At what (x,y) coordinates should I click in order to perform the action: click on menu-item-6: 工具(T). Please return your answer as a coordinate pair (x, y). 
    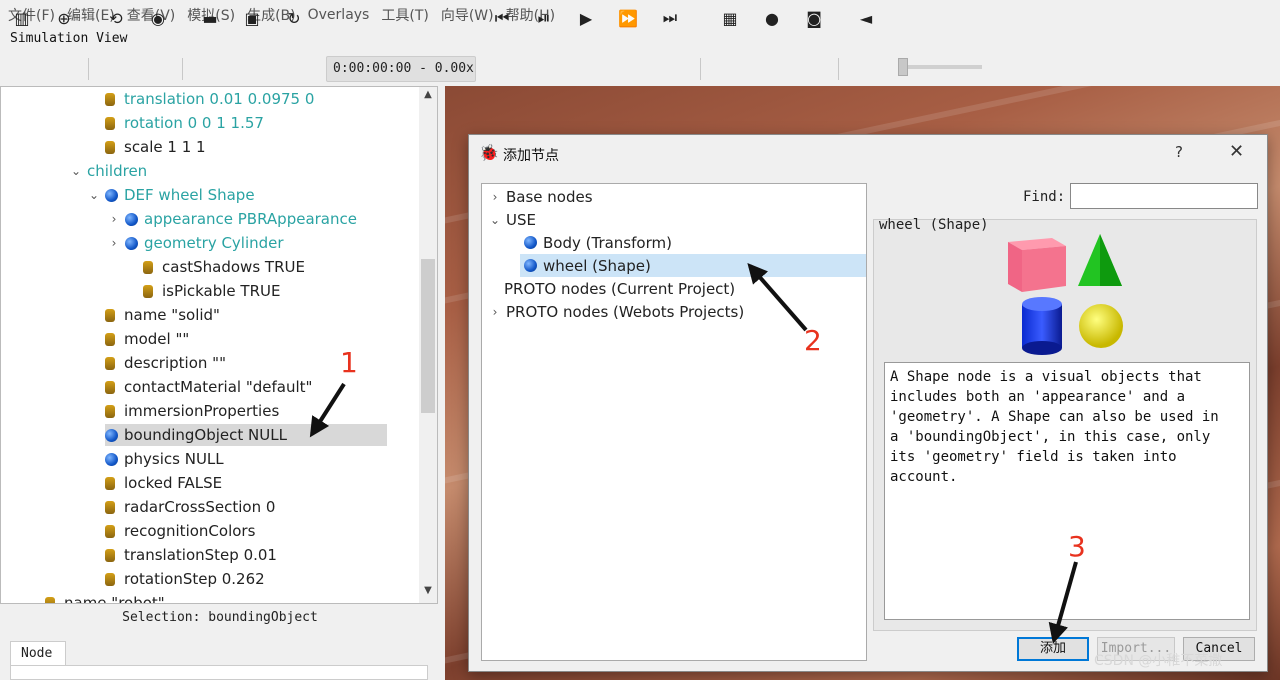
    Looking at the image, I should click on (404, 15).